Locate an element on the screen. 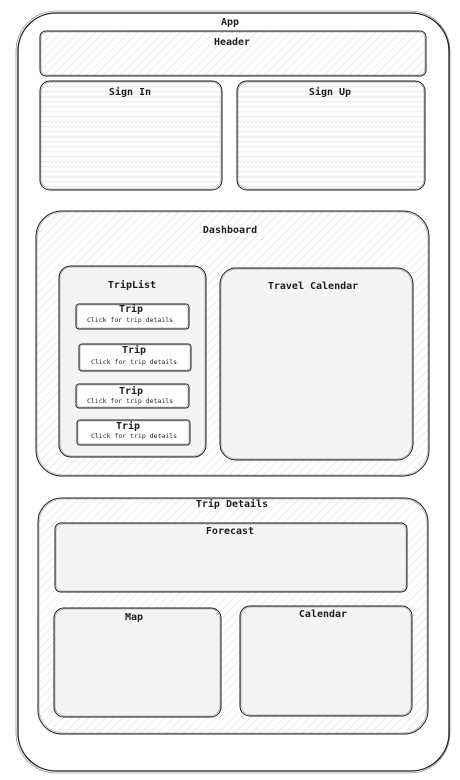  forecast-label: Forecast is located at coordinates (230, 531).